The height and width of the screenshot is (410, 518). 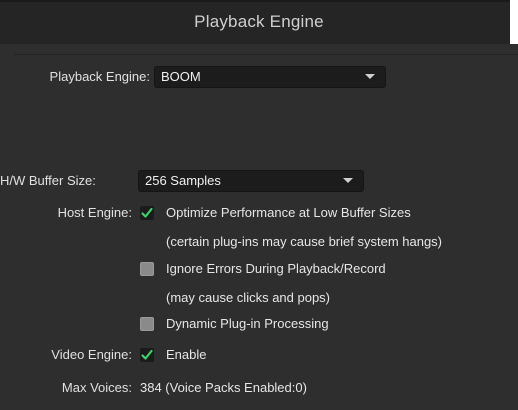 What do you see at coordinates (251, 181) in the screenshot?
I see `hw-buffer-size-select: 256 Samples` at bounding box center [251, 181].